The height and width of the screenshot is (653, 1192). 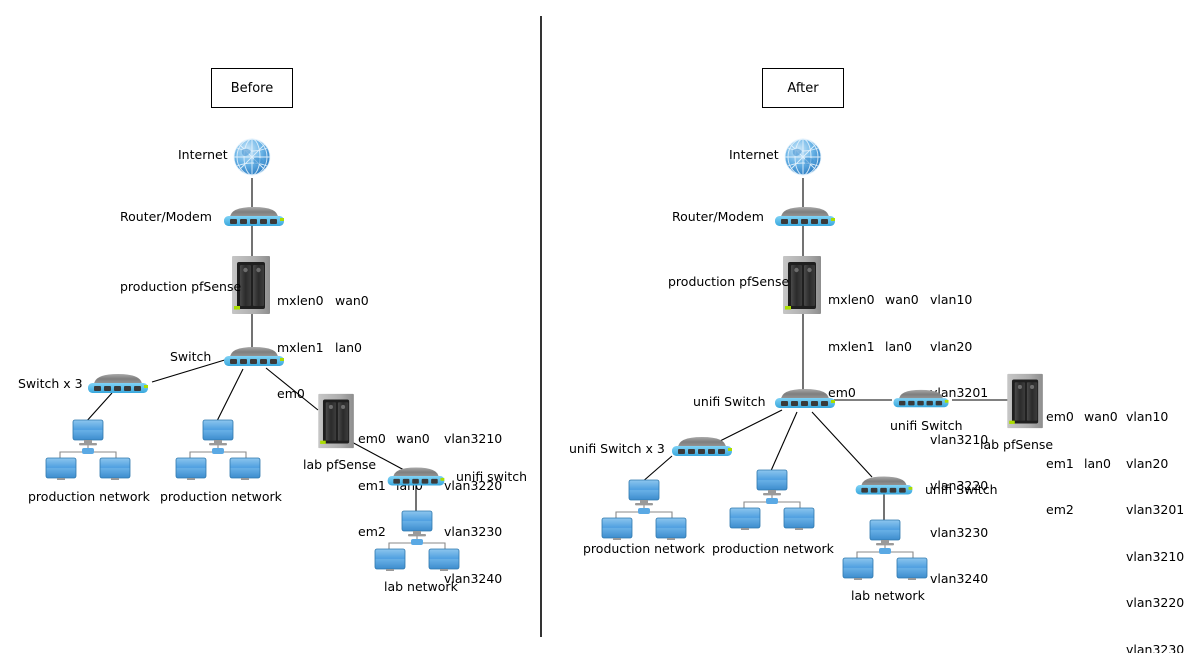 What do you see at coordinates (352, 324) in the screenshot?
I see `before-prod-pfsense-roles: wan0 lan0` at bounding box center [352, 324].